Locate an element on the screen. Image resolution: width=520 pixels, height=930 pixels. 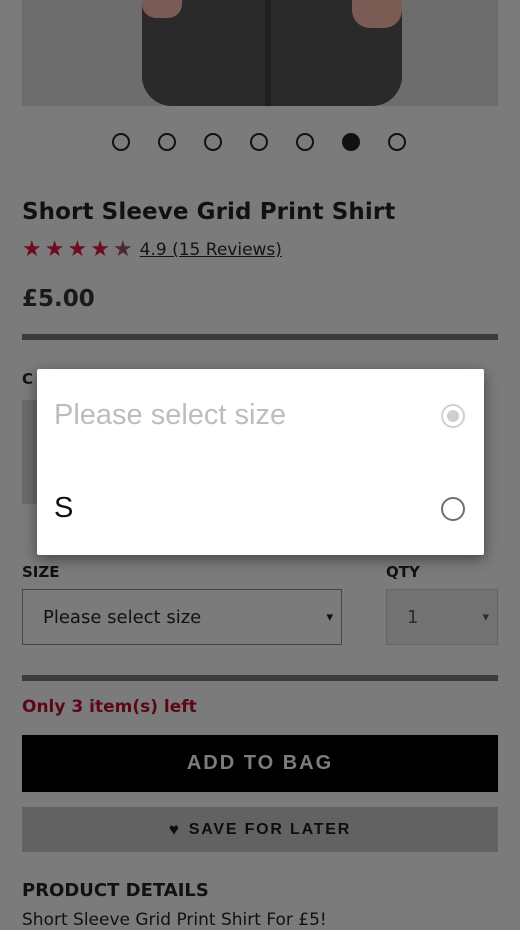
radio-selected-icon is located at coordinates (453, 415).